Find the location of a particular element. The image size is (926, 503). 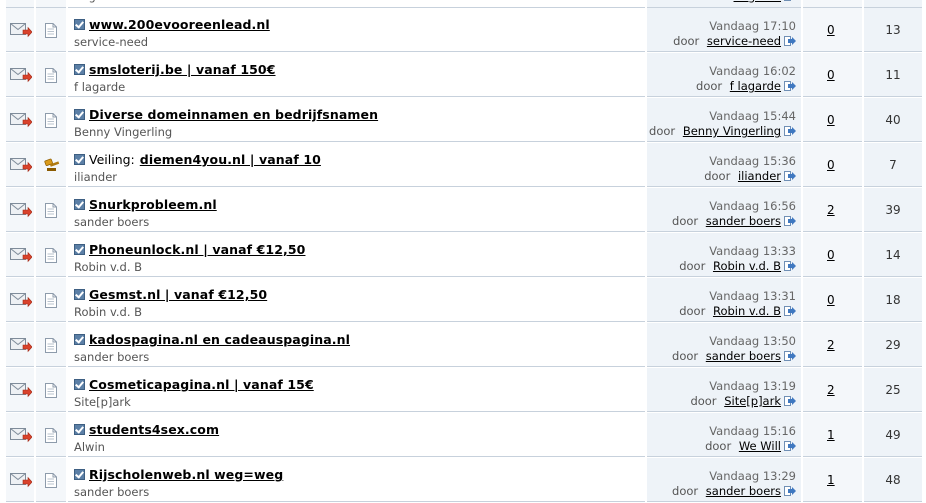

topic-starter: service-need is located at coordinates (111, 42).